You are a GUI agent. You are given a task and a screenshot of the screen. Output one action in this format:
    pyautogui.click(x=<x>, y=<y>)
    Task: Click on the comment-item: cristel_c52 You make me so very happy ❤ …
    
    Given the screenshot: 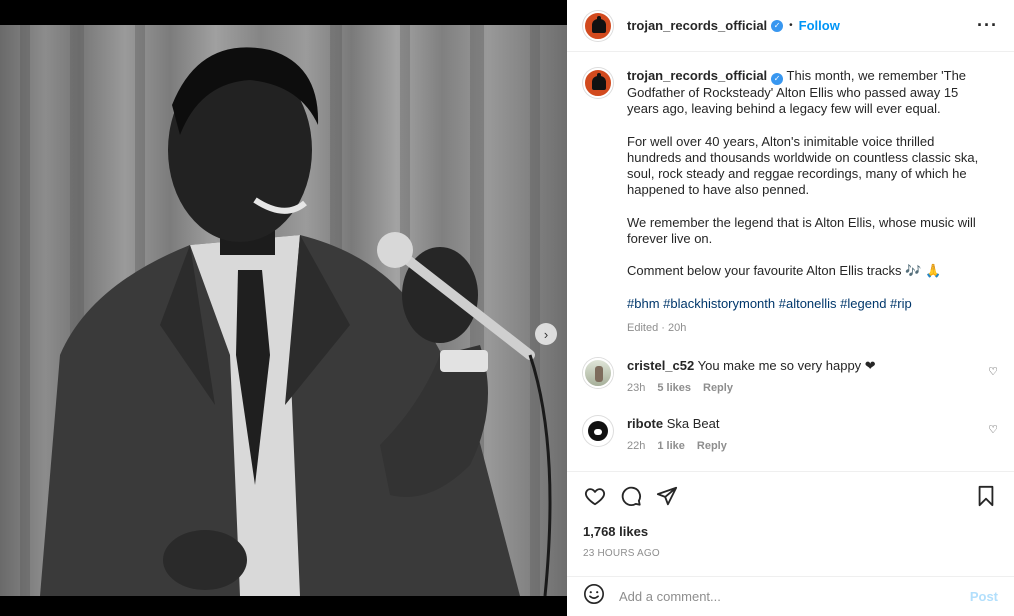 What is the action you would take?
    pyautogui.click(x=790, y=376)
    